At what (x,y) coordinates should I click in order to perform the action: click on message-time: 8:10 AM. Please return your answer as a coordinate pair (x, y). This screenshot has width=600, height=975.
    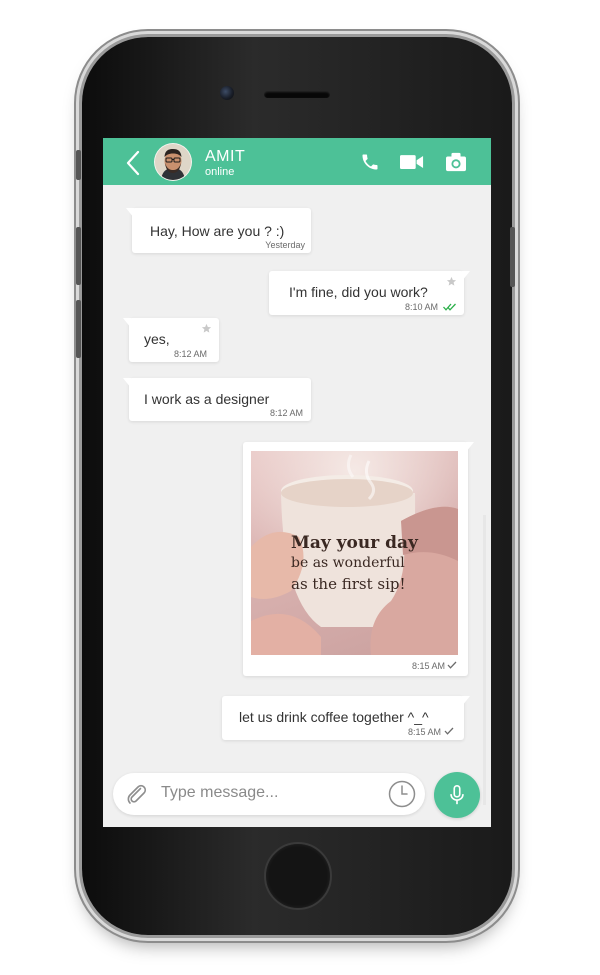
    Looking at the image, I should click on (421, 307).